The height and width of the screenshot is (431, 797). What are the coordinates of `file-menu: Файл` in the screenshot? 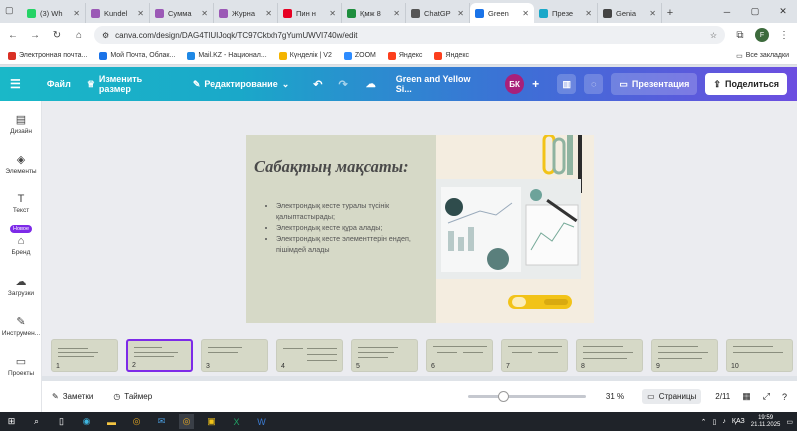 It's located at (59, 84).